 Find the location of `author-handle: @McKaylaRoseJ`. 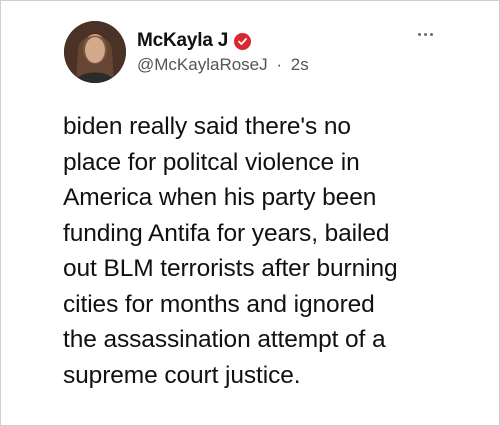

author-handle: @McKaylaRoseJ is located at coordinates (202, 64).